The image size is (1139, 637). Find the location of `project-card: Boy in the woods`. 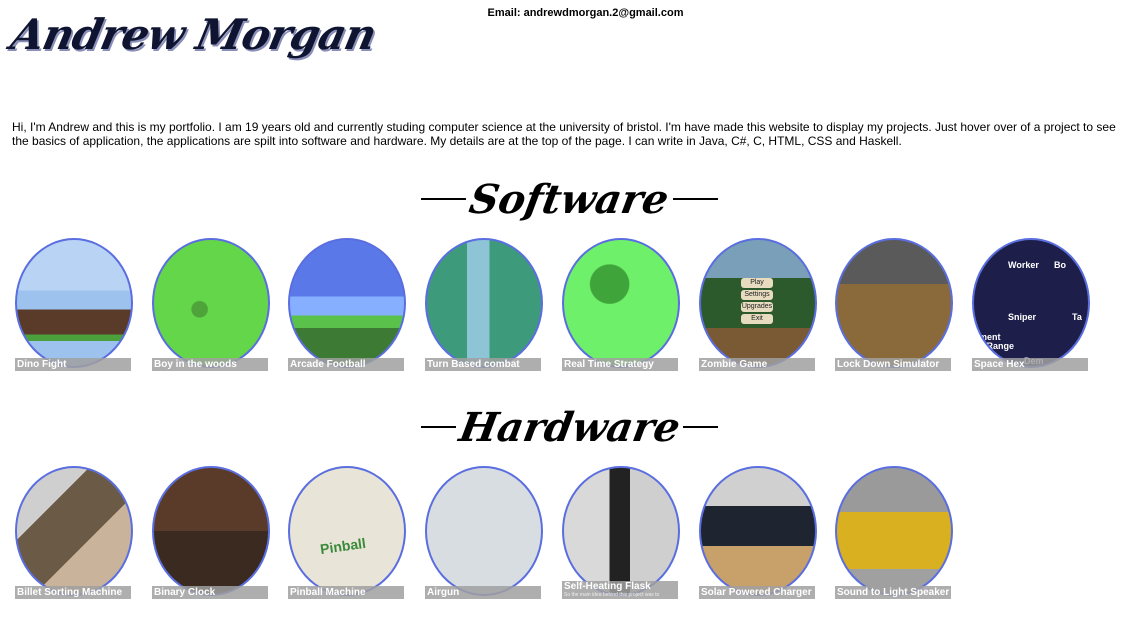

project-card: Boy in the woods is located at coordinates (211, 305).